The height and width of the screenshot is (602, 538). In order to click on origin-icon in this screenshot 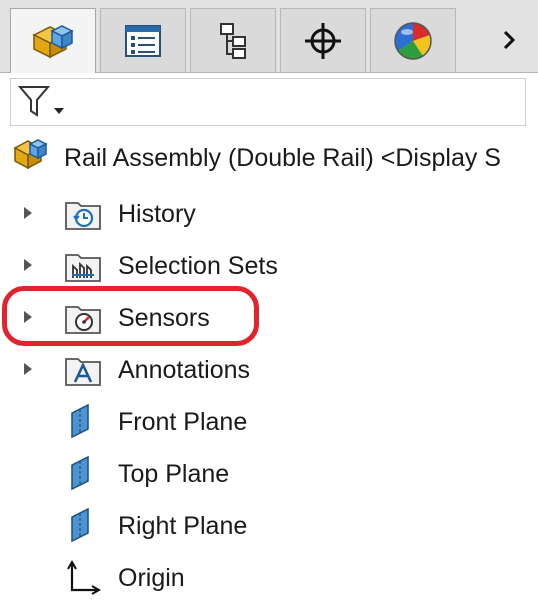, I will do `click(84, 577)`.